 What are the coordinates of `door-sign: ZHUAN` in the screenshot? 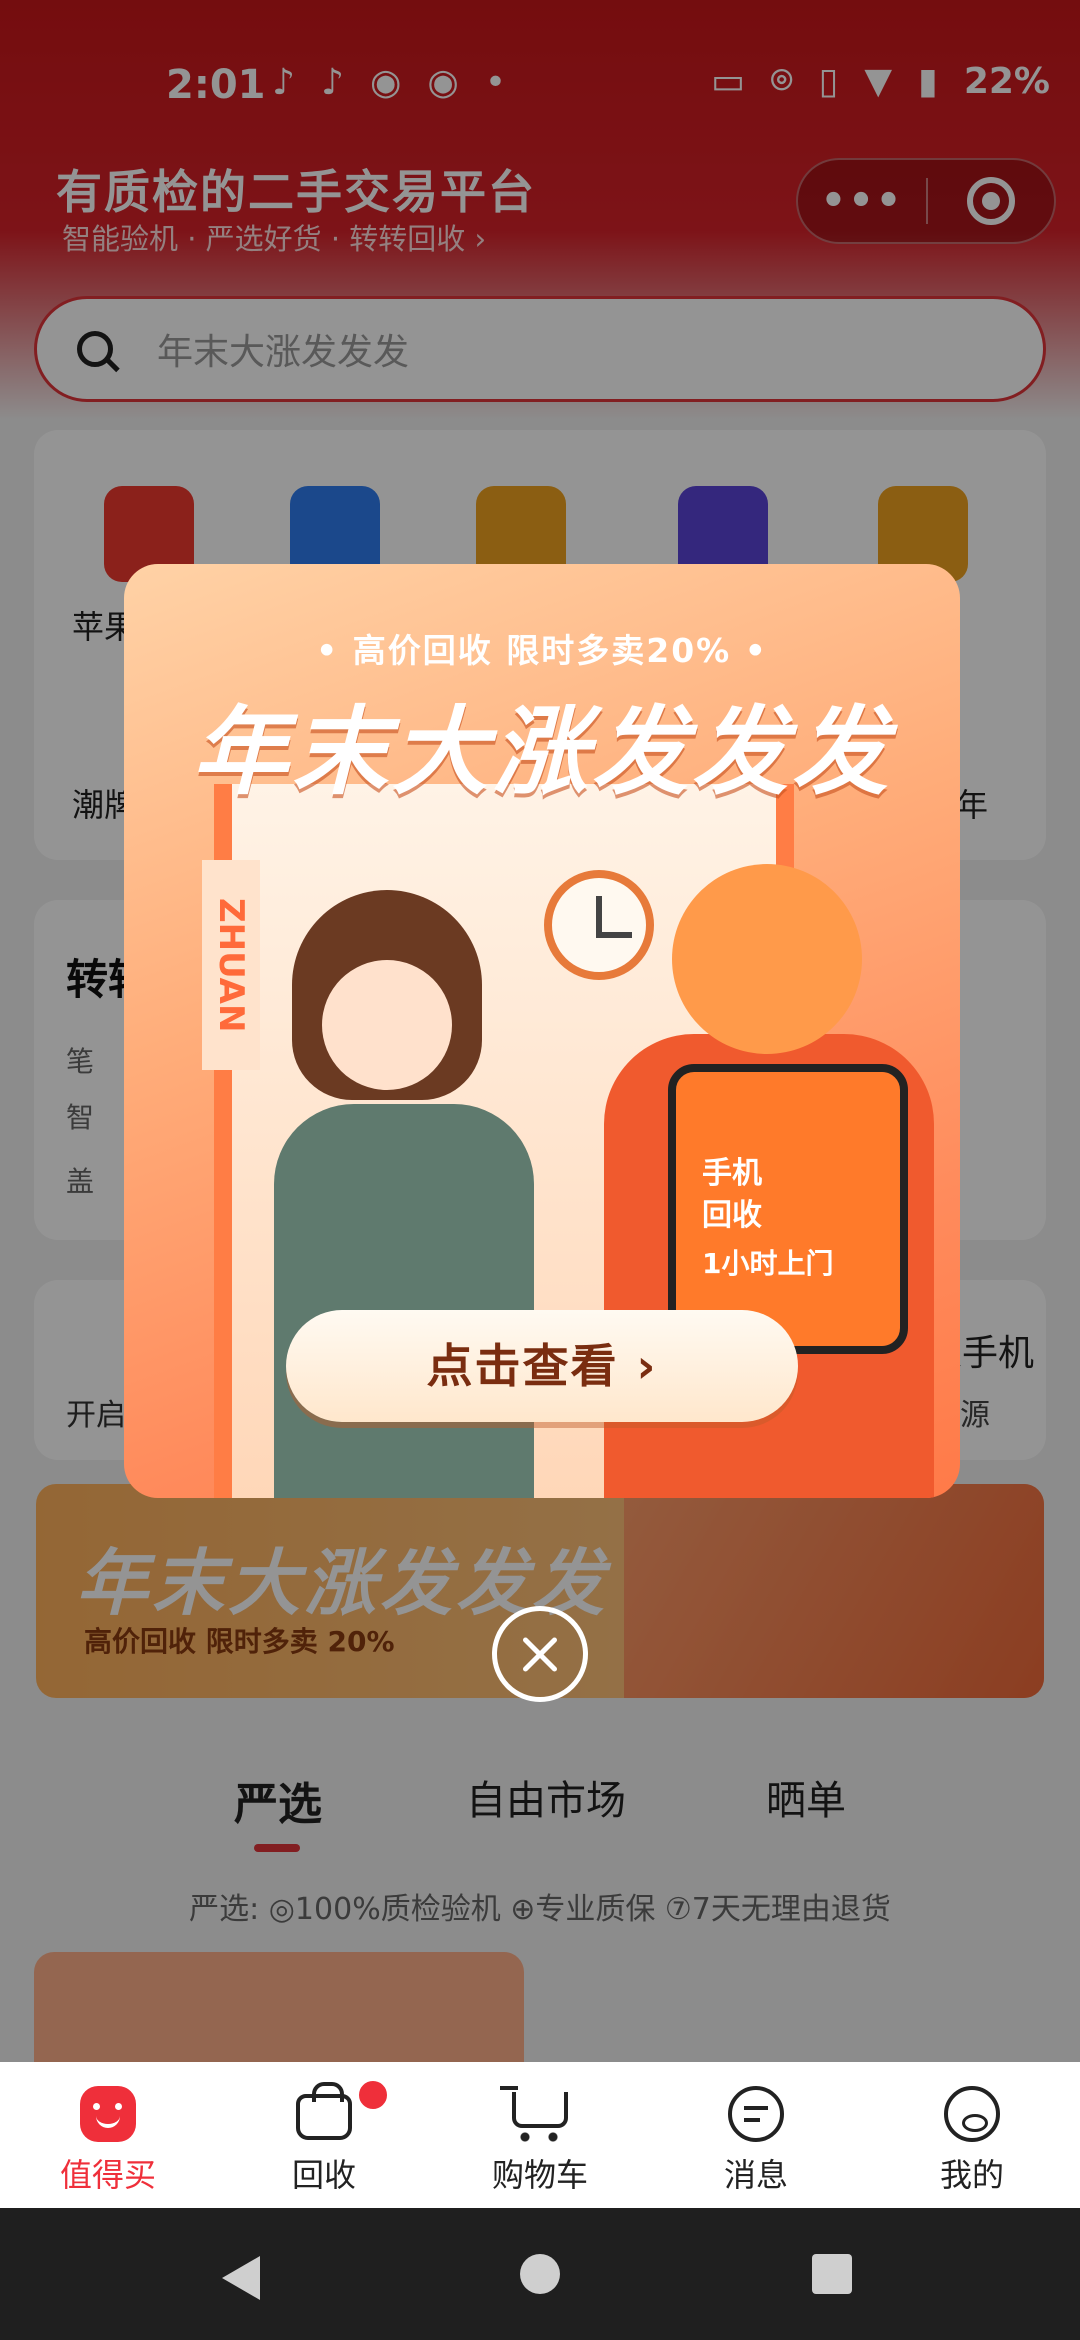 It's located at (231, 965).